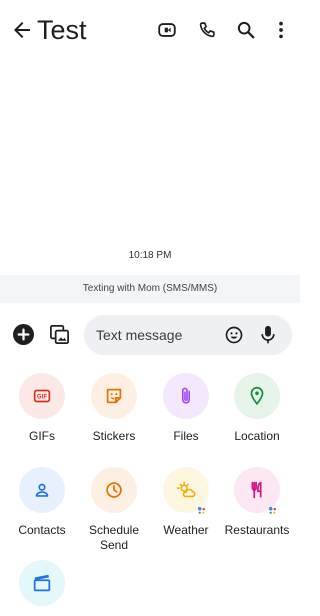 The width and height of the screenshot is (320, 616). I want to click on attachment-schedule-send: Schedule Send, so click(114, 510).